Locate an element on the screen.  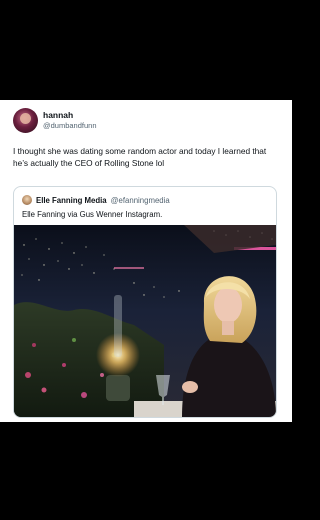
avatar is located at coordinates (25, 120).